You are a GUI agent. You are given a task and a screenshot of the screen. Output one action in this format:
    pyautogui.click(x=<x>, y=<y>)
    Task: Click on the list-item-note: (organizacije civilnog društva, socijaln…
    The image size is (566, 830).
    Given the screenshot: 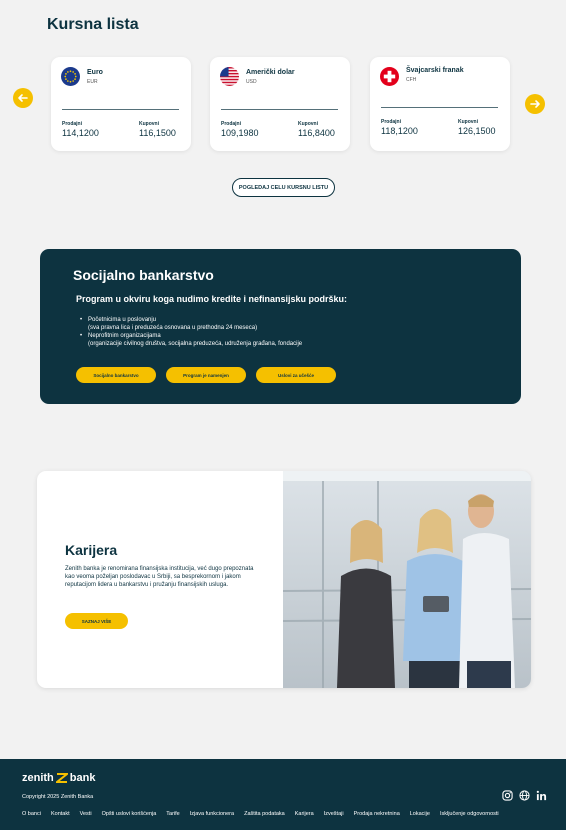 What is the action you would take?
    pyautogui.click(x=195, y=344)
    